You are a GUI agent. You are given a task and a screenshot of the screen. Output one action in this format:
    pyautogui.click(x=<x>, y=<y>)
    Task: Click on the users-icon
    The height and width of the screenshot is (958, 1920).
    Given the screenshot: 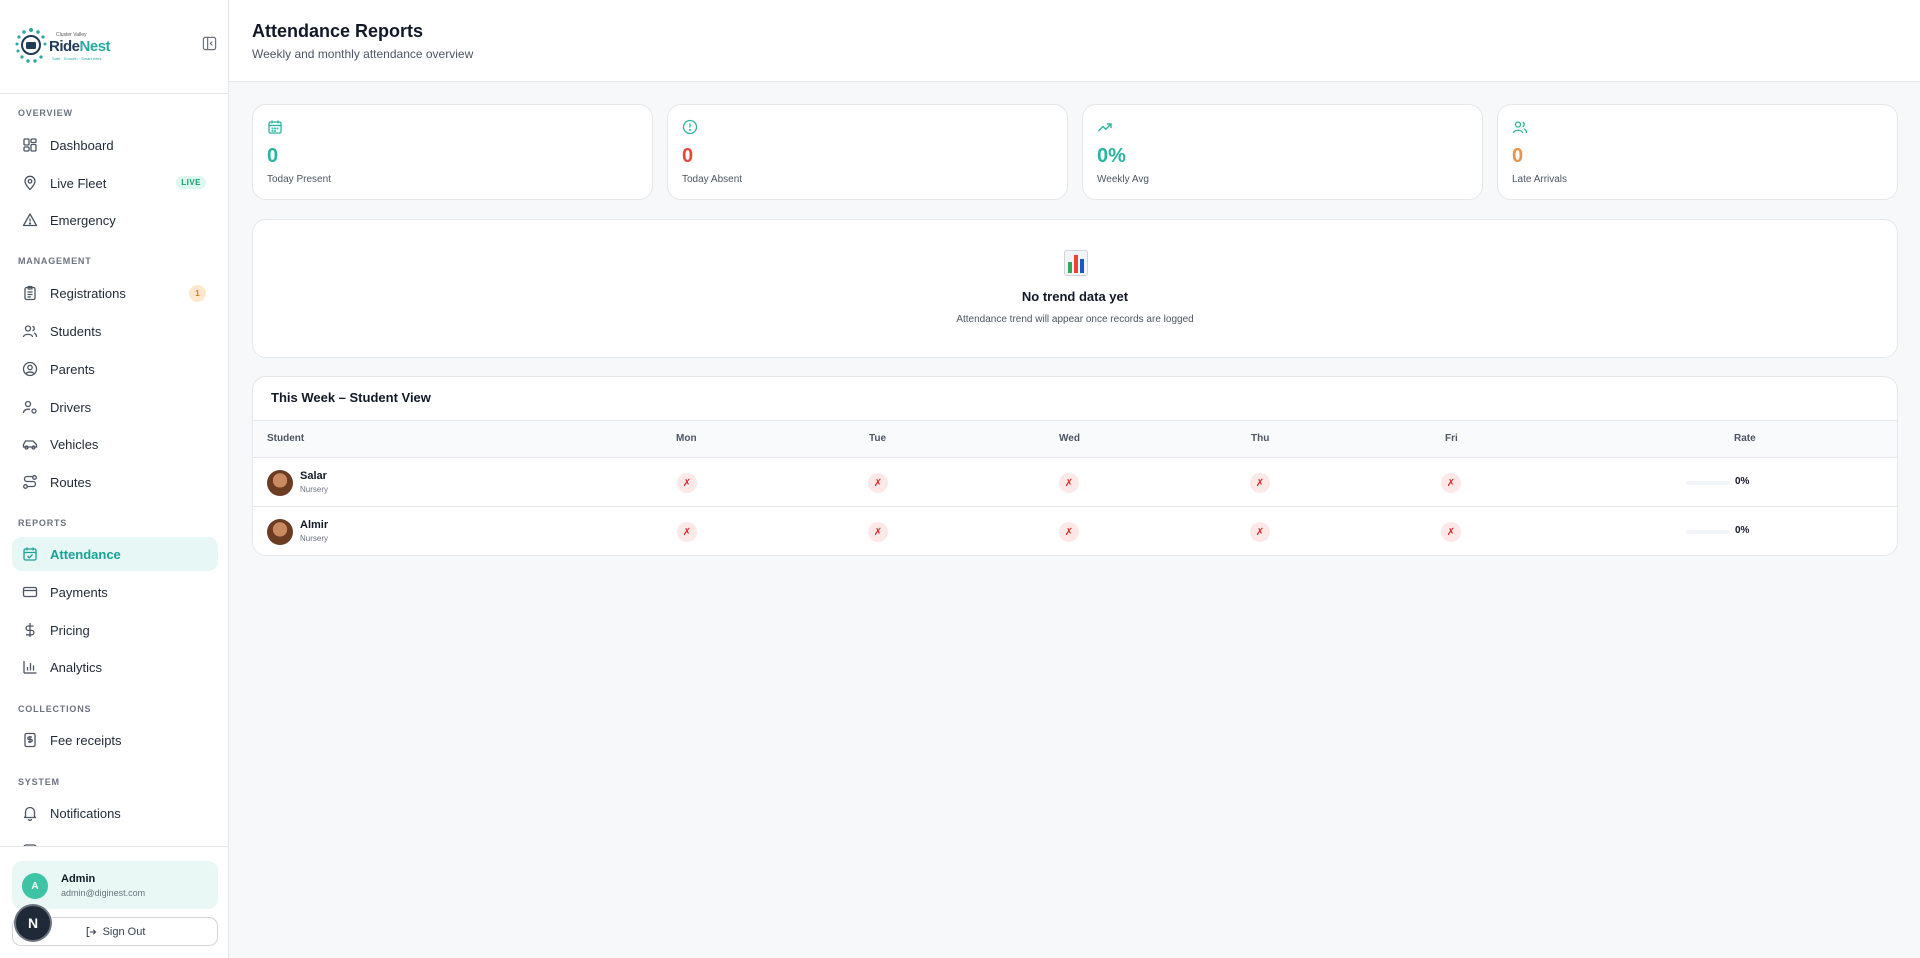 What is the action you would take?
    pyautogui.click(x=30, y=331)
    